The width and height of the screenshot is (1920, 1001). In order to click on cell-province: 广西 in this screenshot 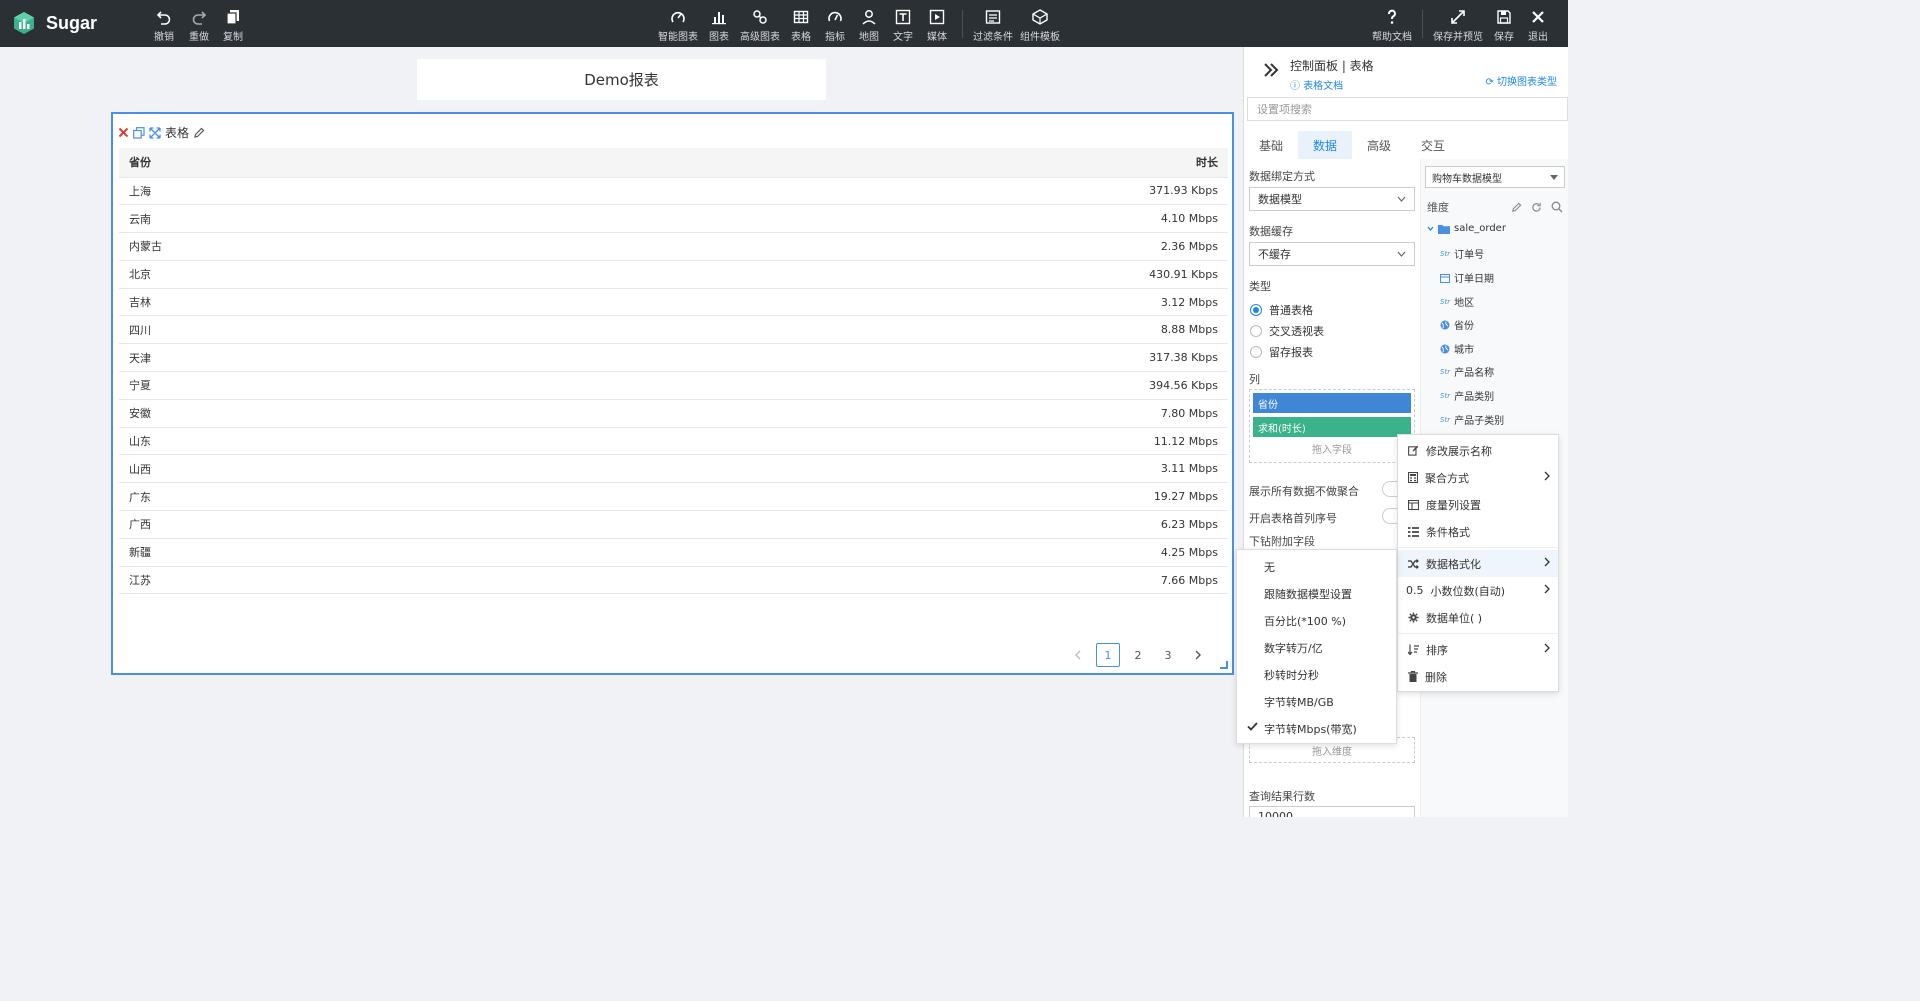, I will do `click(326, 524)`.